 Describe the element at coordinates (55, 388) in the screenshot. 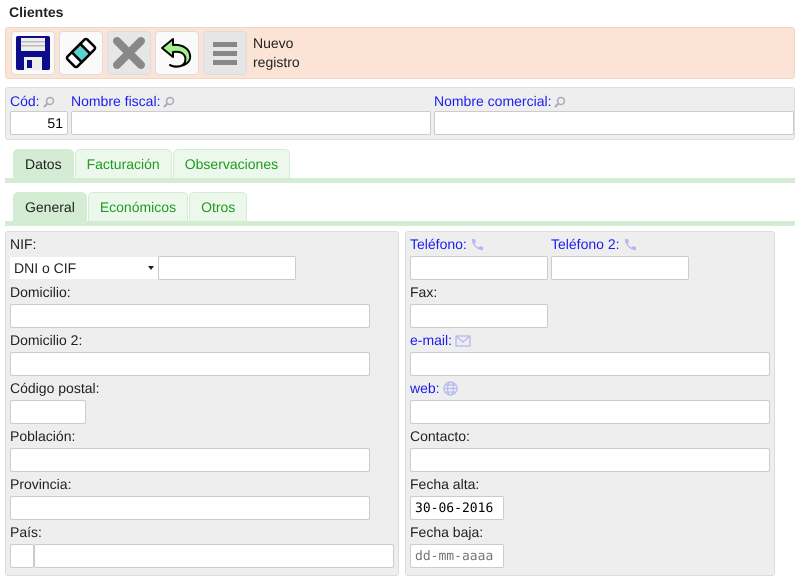

I see `field-label: Código postal:` at that location.